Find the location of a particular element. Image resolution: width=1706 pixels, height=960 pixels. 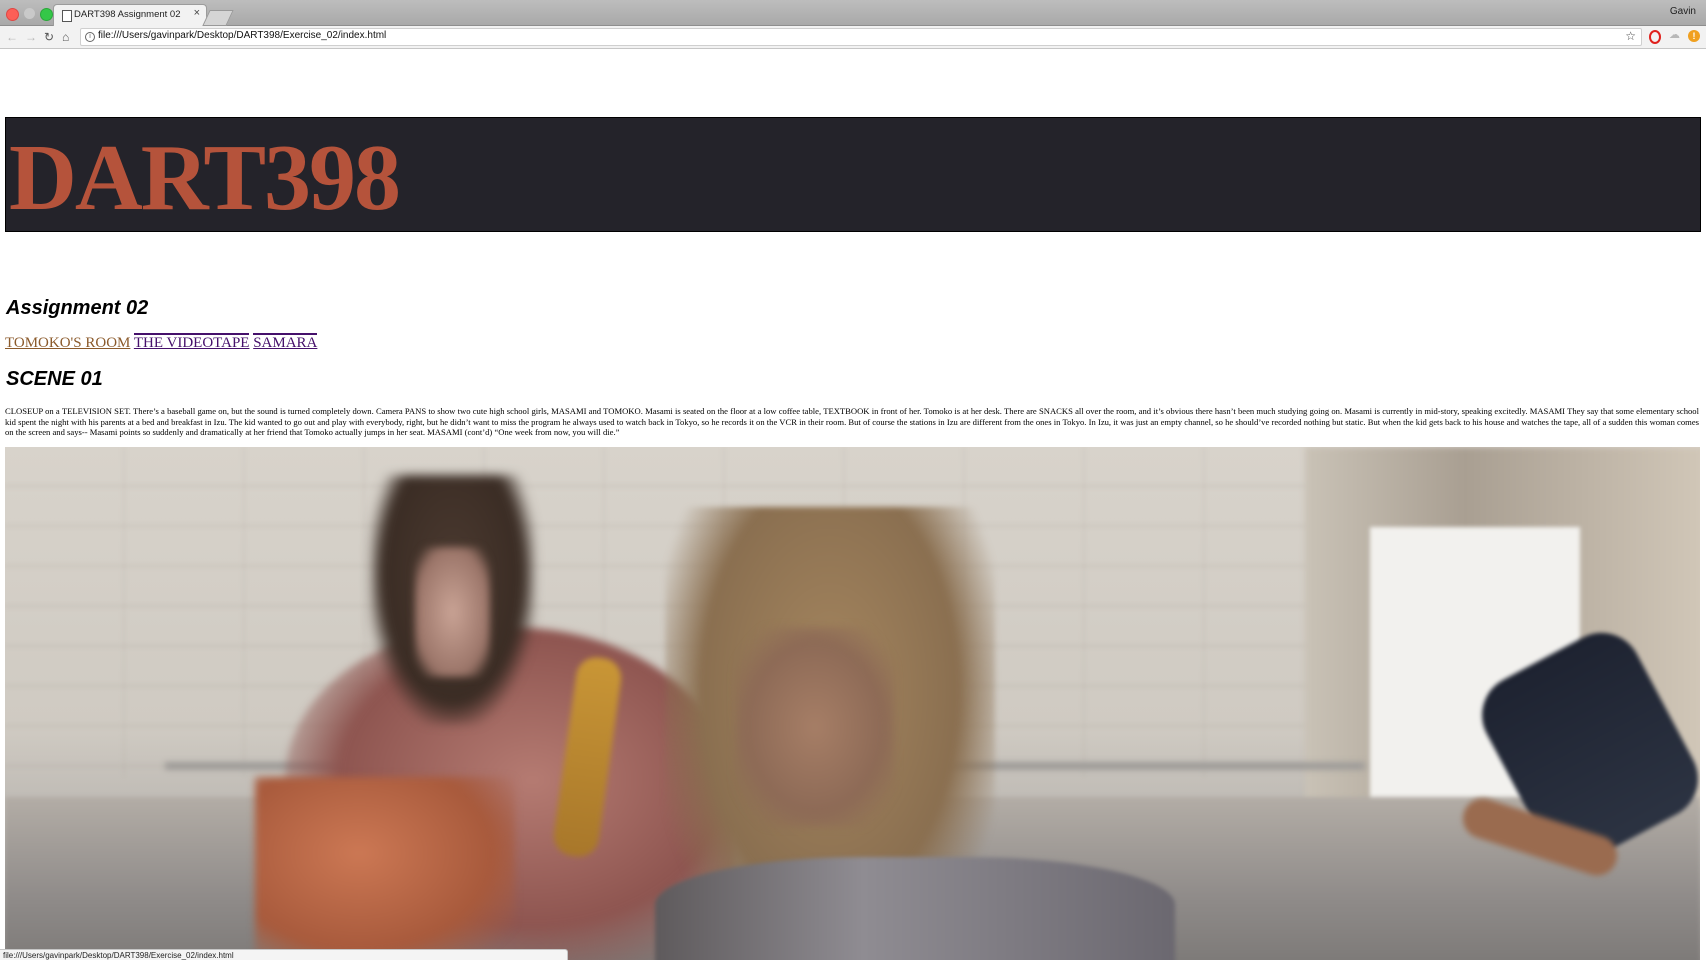

home-icon: ⌂ is located at coordinates (65, 37).